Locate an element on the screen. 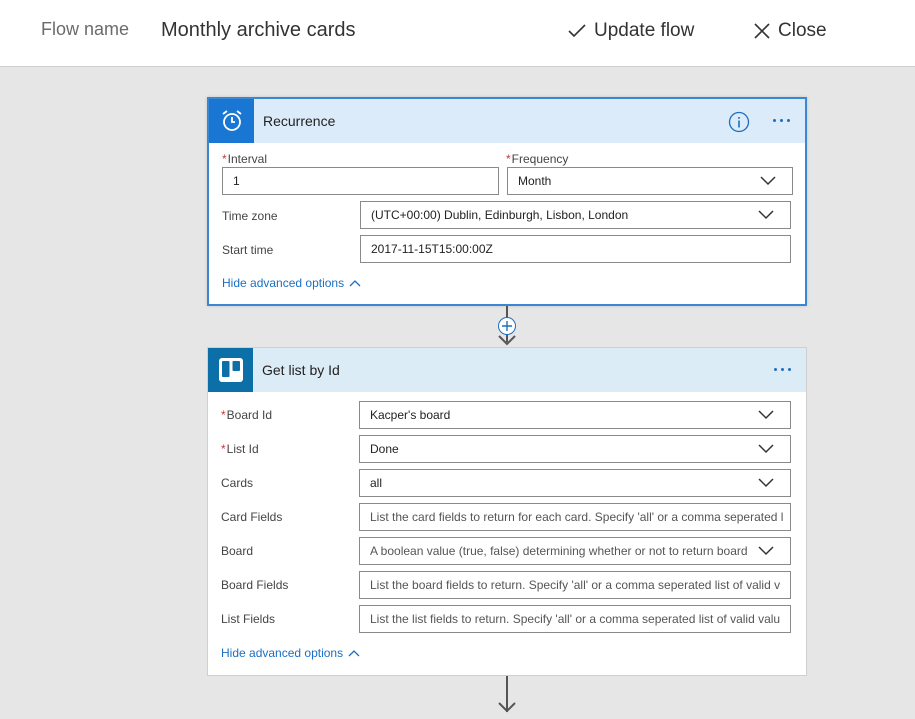 The height and width of the screenshot is (719, 915). check-icon is located at coordinates (577, 31).